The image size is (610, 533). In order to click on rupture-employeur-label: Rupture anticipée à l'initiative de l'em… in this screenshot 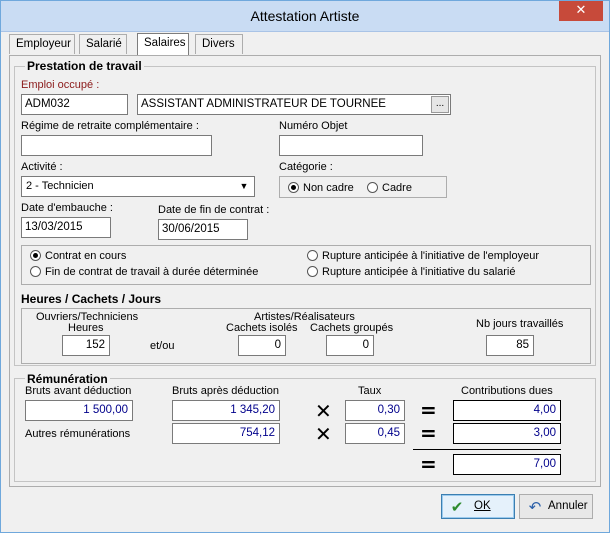, I will do `click(430, 256)`.